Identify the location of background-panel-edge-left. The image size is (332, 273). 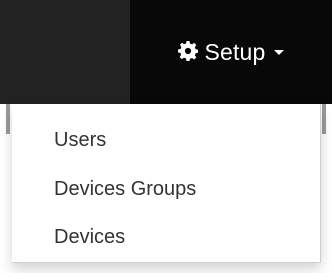
(8, 119).